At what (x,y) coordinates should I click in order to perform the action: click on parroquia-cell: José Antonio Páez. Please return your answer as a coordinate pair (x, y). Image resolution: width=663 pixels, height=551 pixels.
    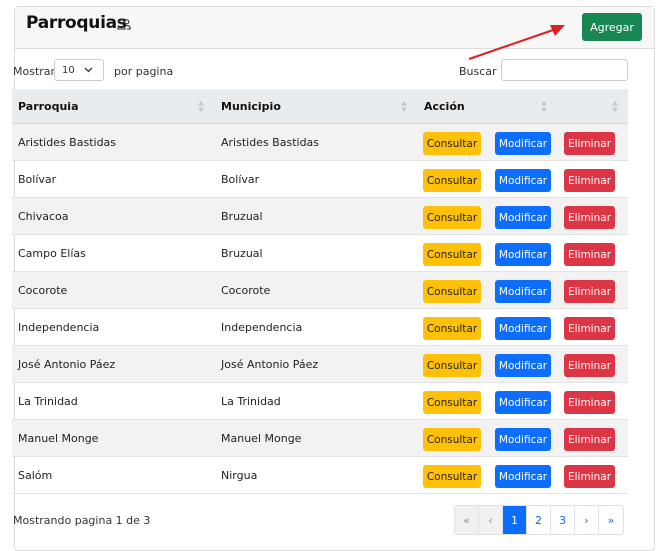
    Looking at the image, I should click on (67, 364).